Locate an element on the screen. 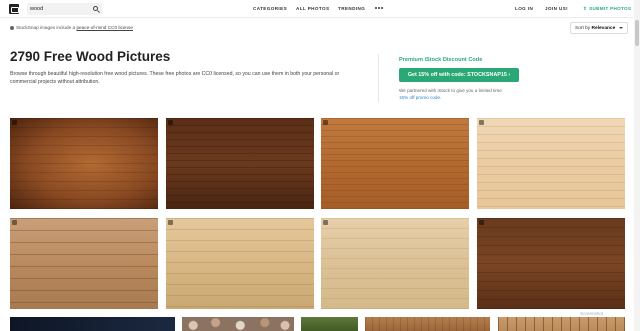 The height and width of the screenshot is (331, 640). nav-categories: CATEGORIES is located at coordinates (270, 8).